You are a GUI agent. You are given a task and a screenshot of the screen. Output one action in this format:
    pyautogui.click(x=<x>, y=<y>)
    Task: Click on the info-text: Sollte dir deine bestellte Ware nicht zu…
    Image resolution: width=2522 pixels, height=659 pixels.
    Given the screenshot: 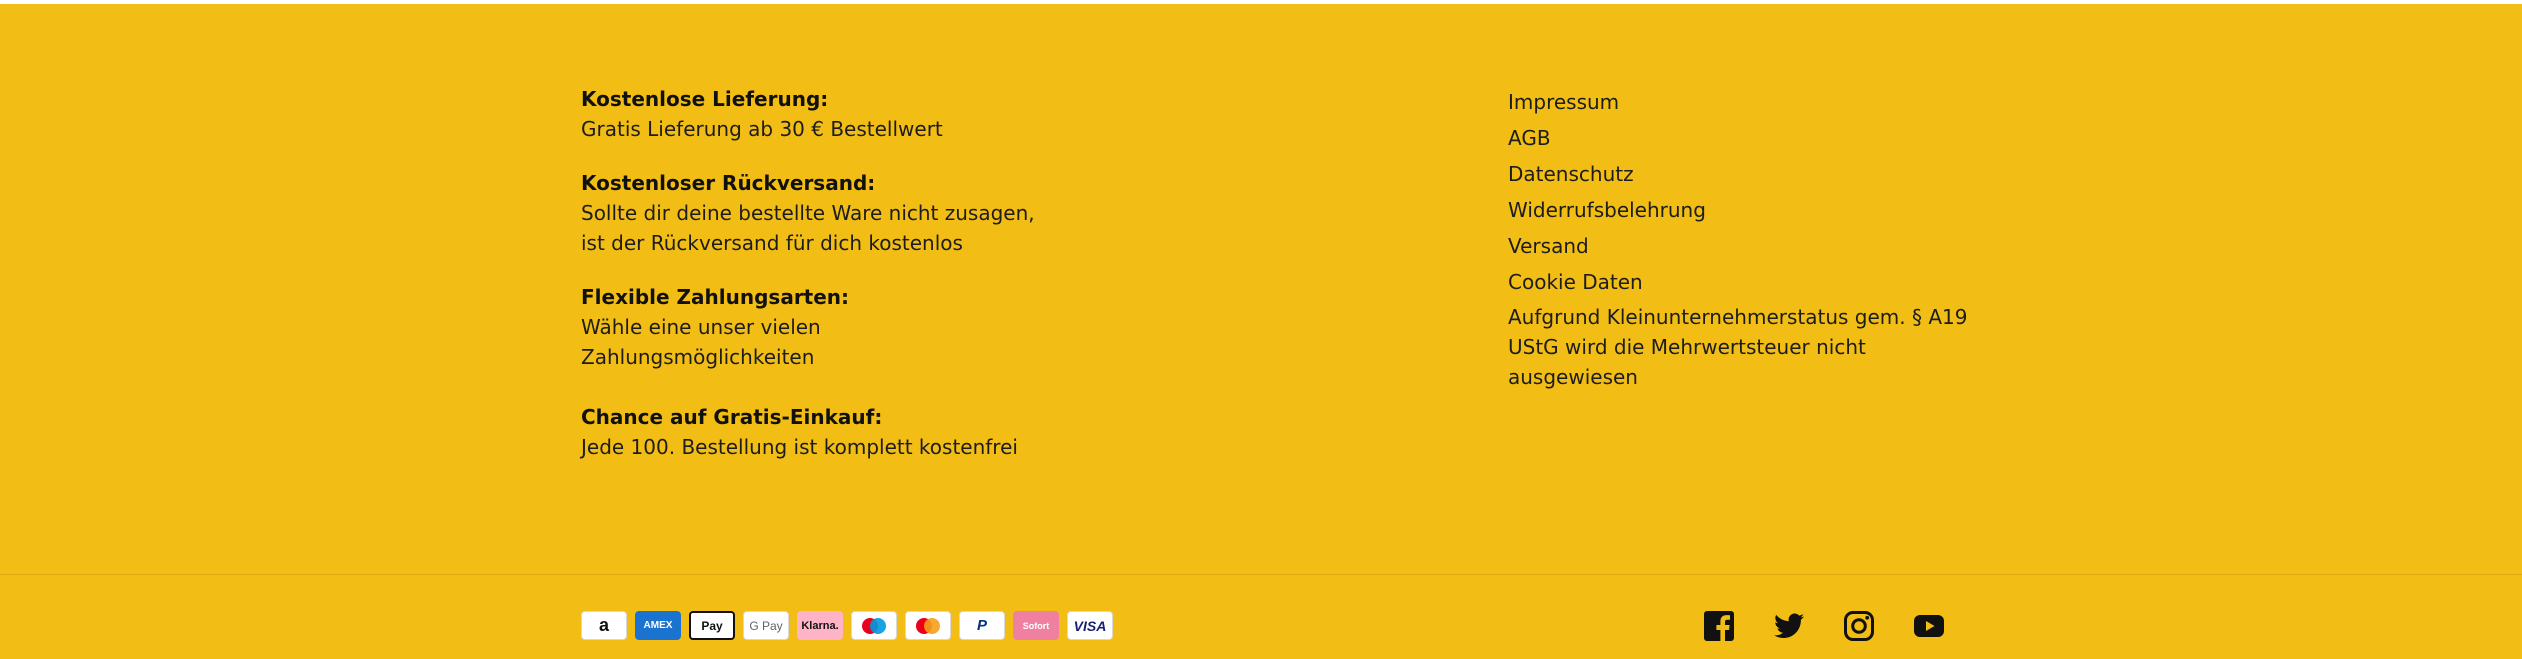 What is the action you would take?
    pyautogui.click(x=808, y=213)
    